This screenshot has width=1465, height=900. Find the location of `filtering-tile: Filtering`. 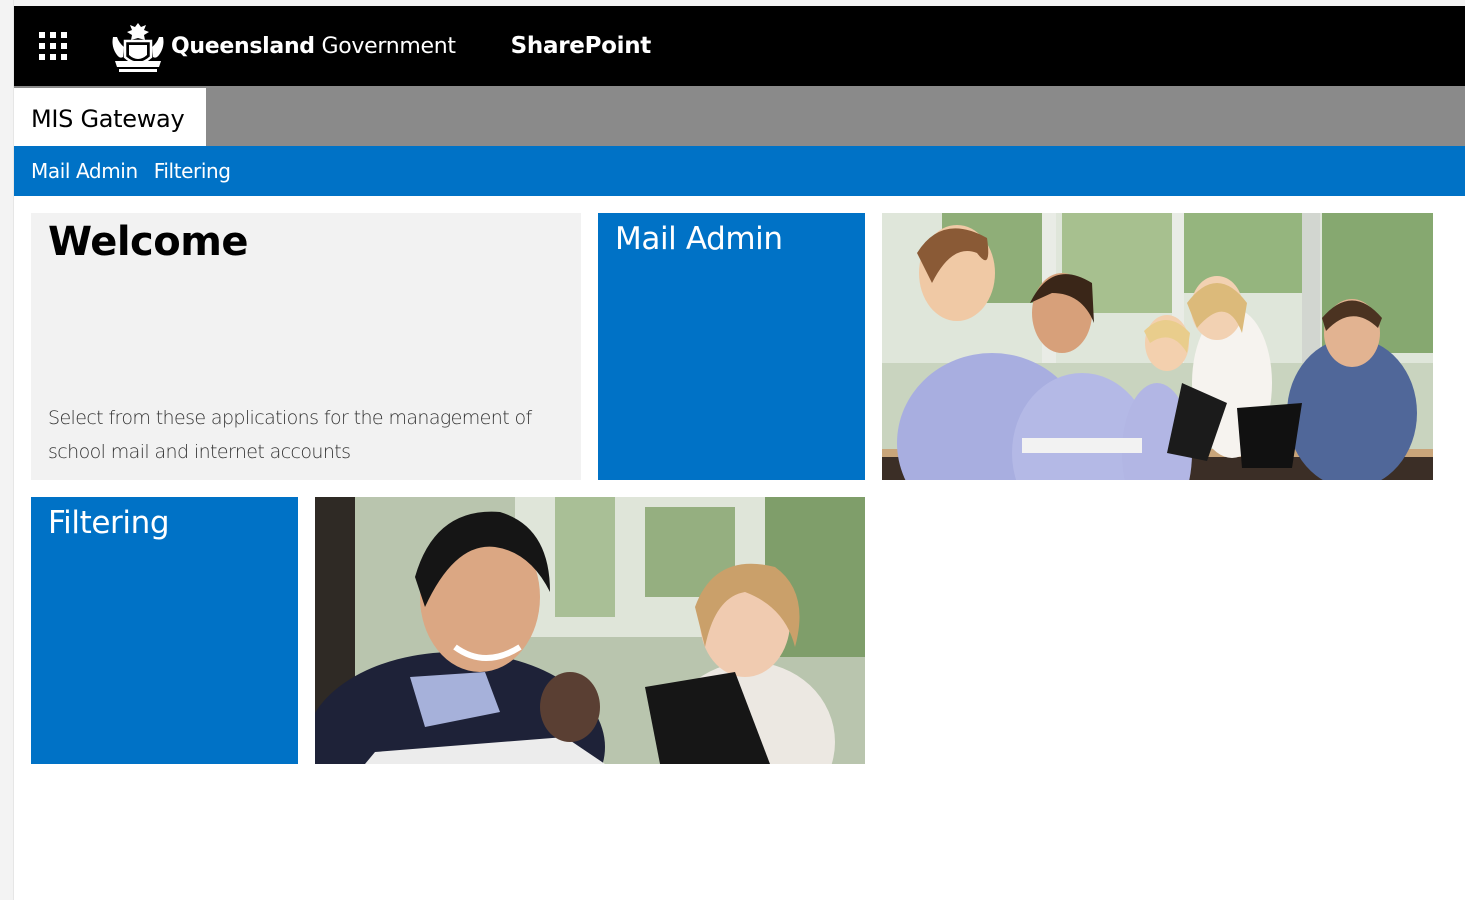

filtering-tile: Filtering is located at coordinates (164, 630).